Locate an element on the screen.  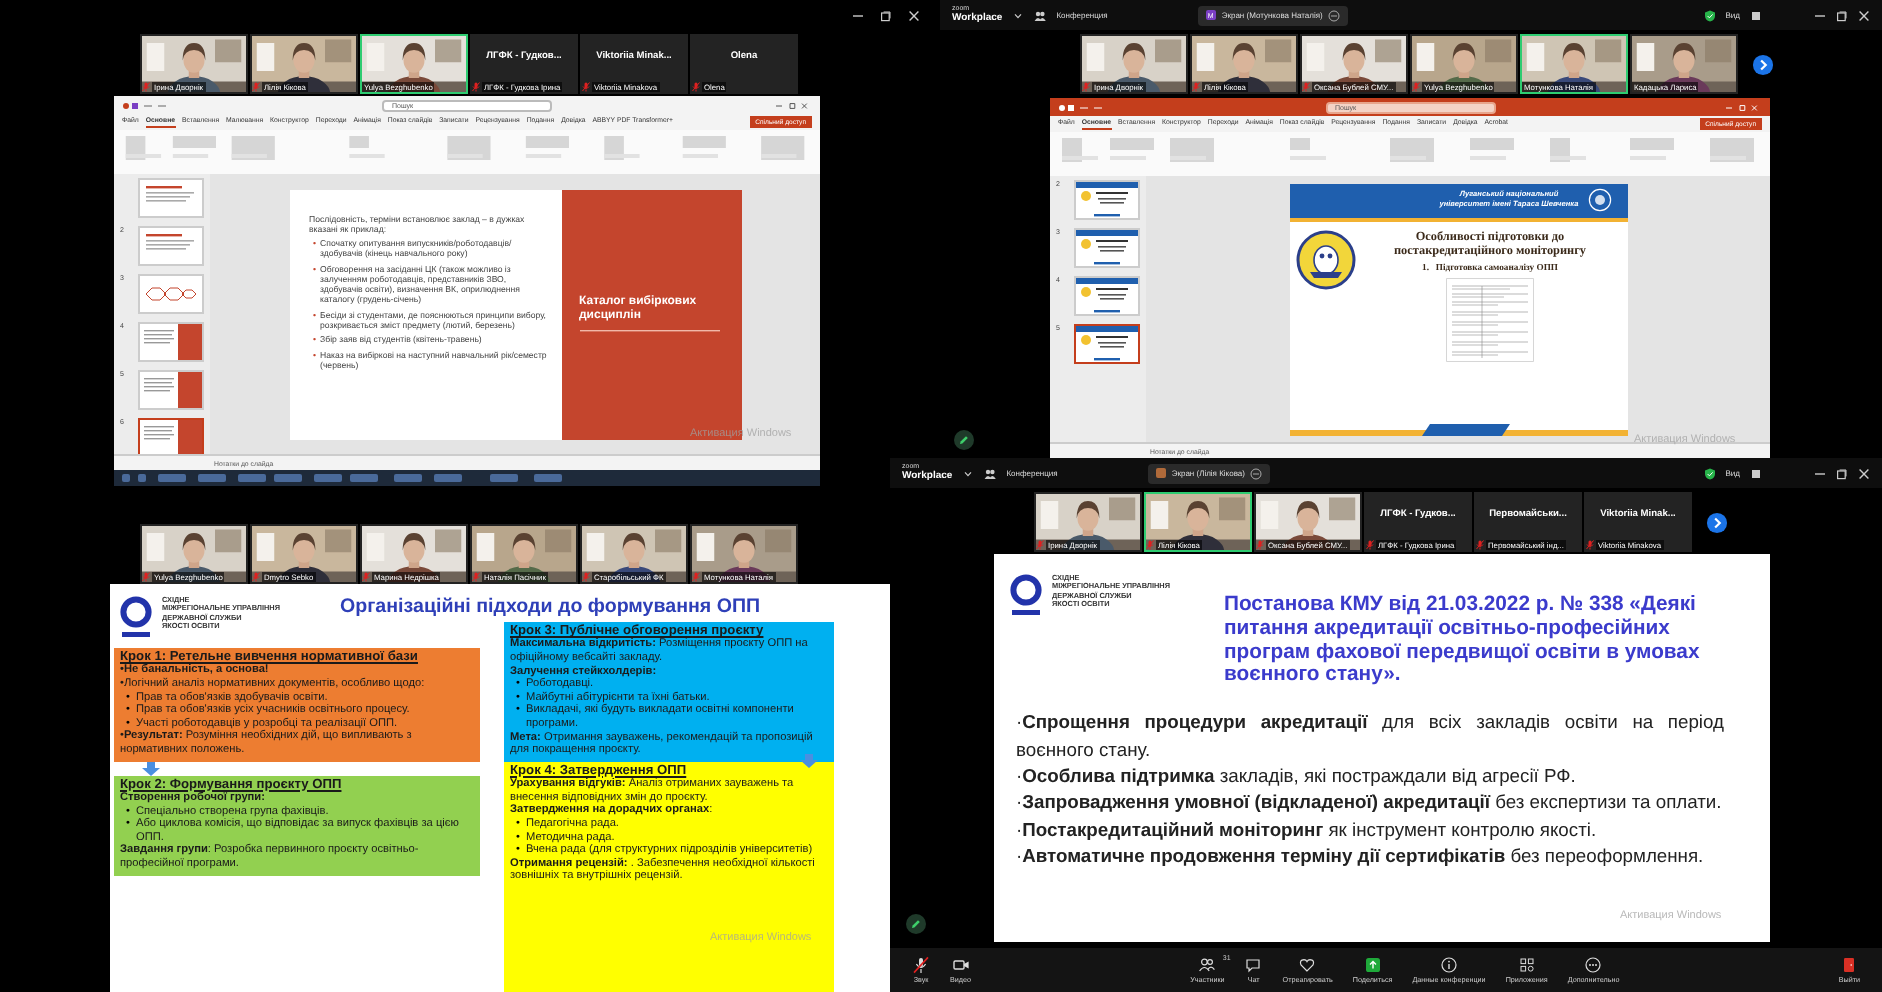
slide-point: ·Запровадження умовної (відкладеної) акредитації без експертизи та оплати. is located at coordinates (1370, 802).